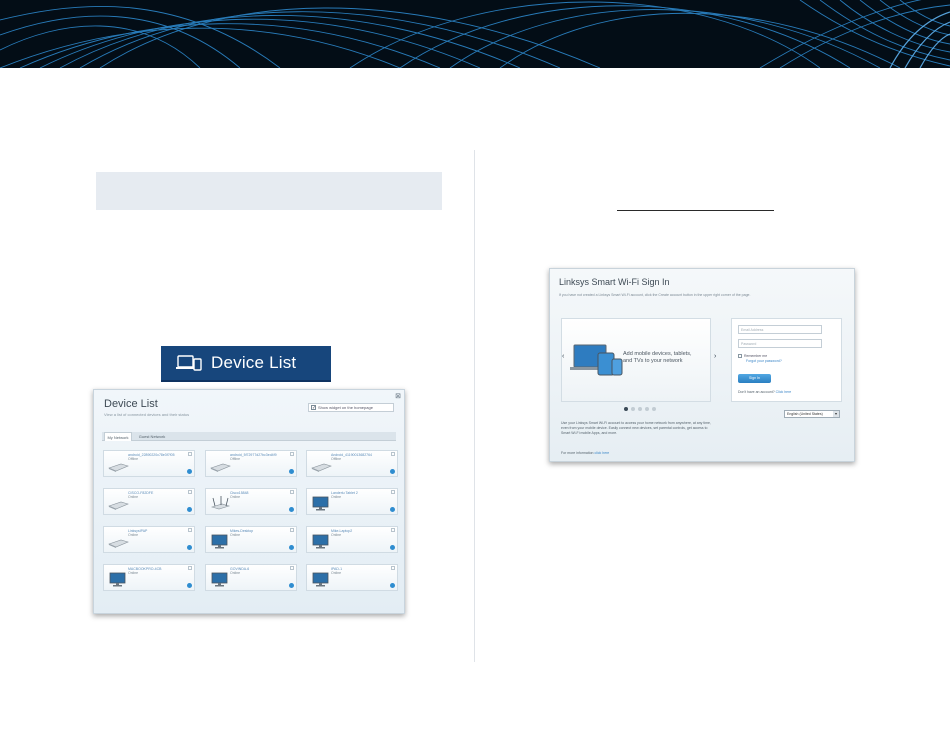 Image resolution: width=950 pixels, height=734 pixels. What do you see at coordinates (314, 408) in the screenshot?
I see `checkmark-icon: ✓` at bounding box center [314, 408].